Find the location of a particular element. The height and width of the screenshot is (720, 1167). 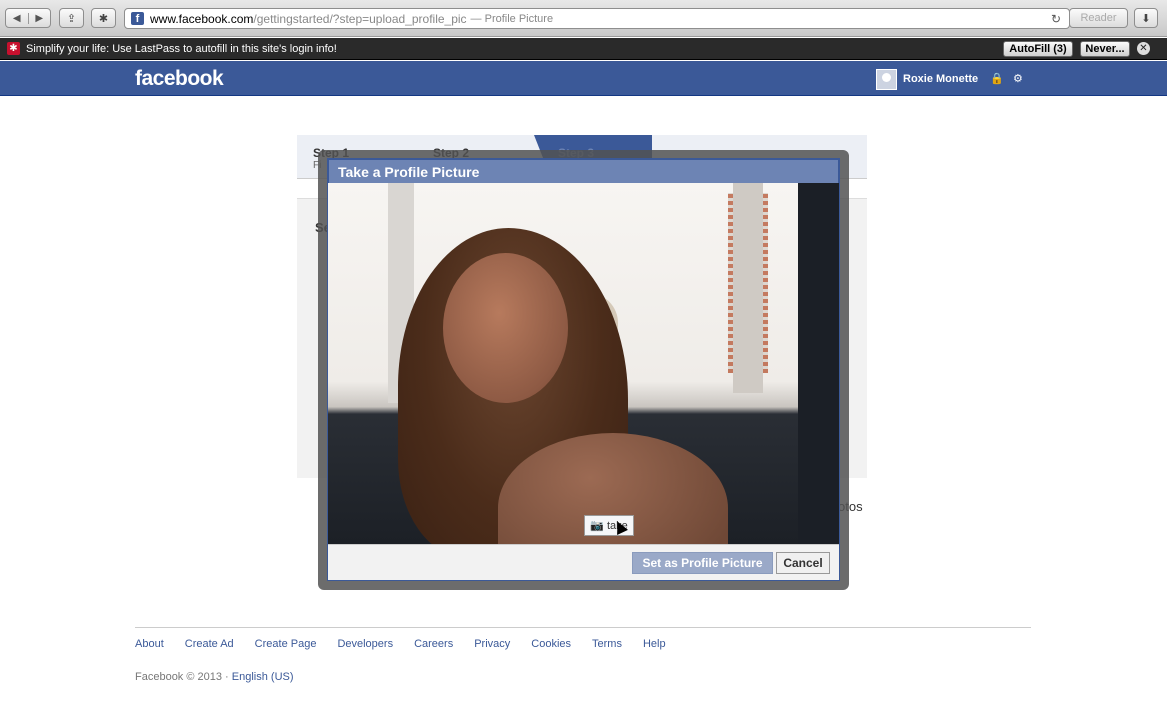

back-forward-buttons: ◀ ▶ is located at coordinates (28, 18).